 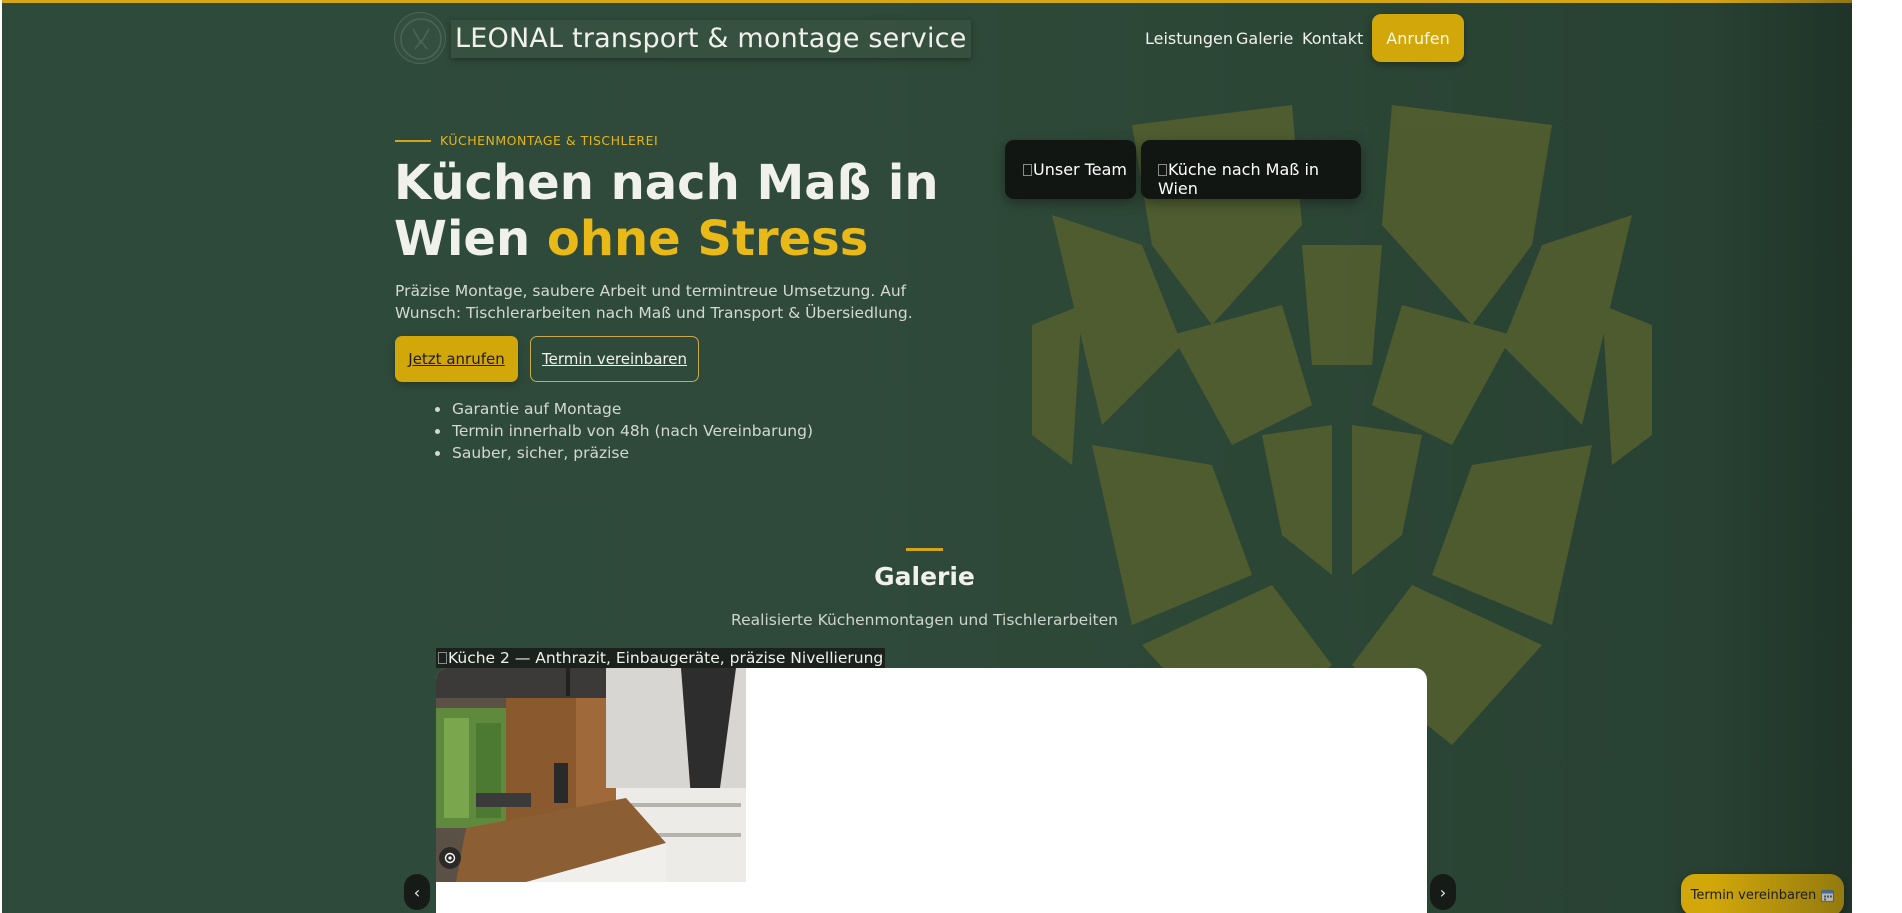 What do you see at coordinates (1080, 169) in the screenshot?
I see `team-image-alt: Unser Team` at bounding box center [1080, 169].